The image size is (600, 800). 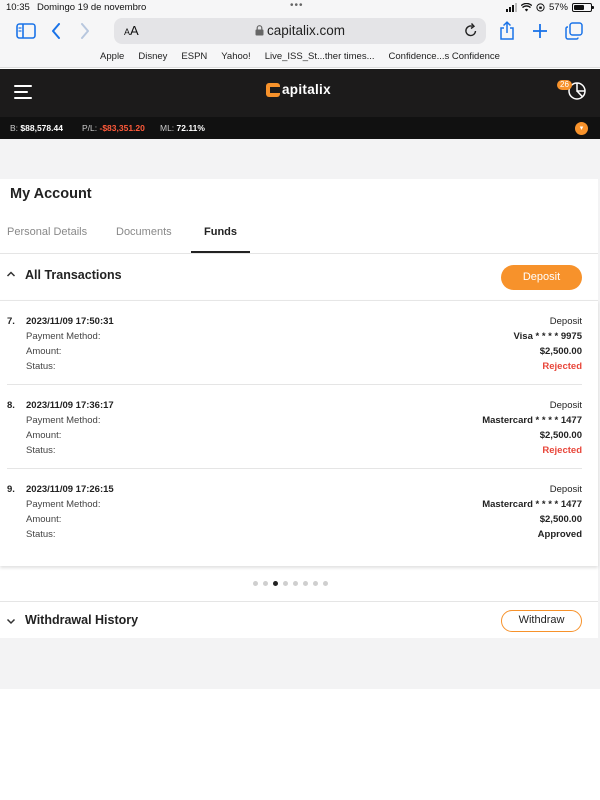 What do you see at coordinates (297, 5) in the screenshot?
I see `multitask-dots: •••` at bounding box center [297, 5].